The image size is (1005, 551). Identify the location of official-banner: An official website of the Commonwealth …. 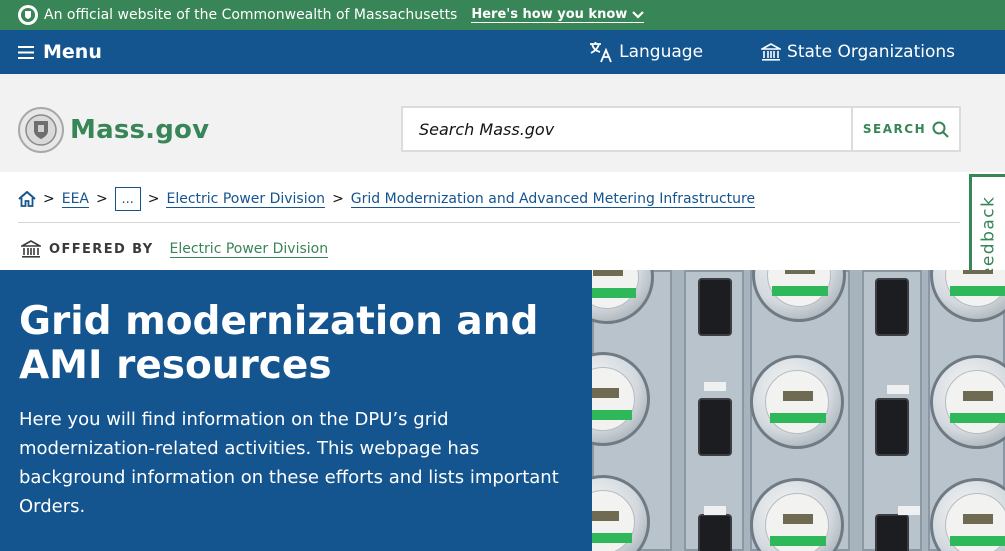
(502, 15).